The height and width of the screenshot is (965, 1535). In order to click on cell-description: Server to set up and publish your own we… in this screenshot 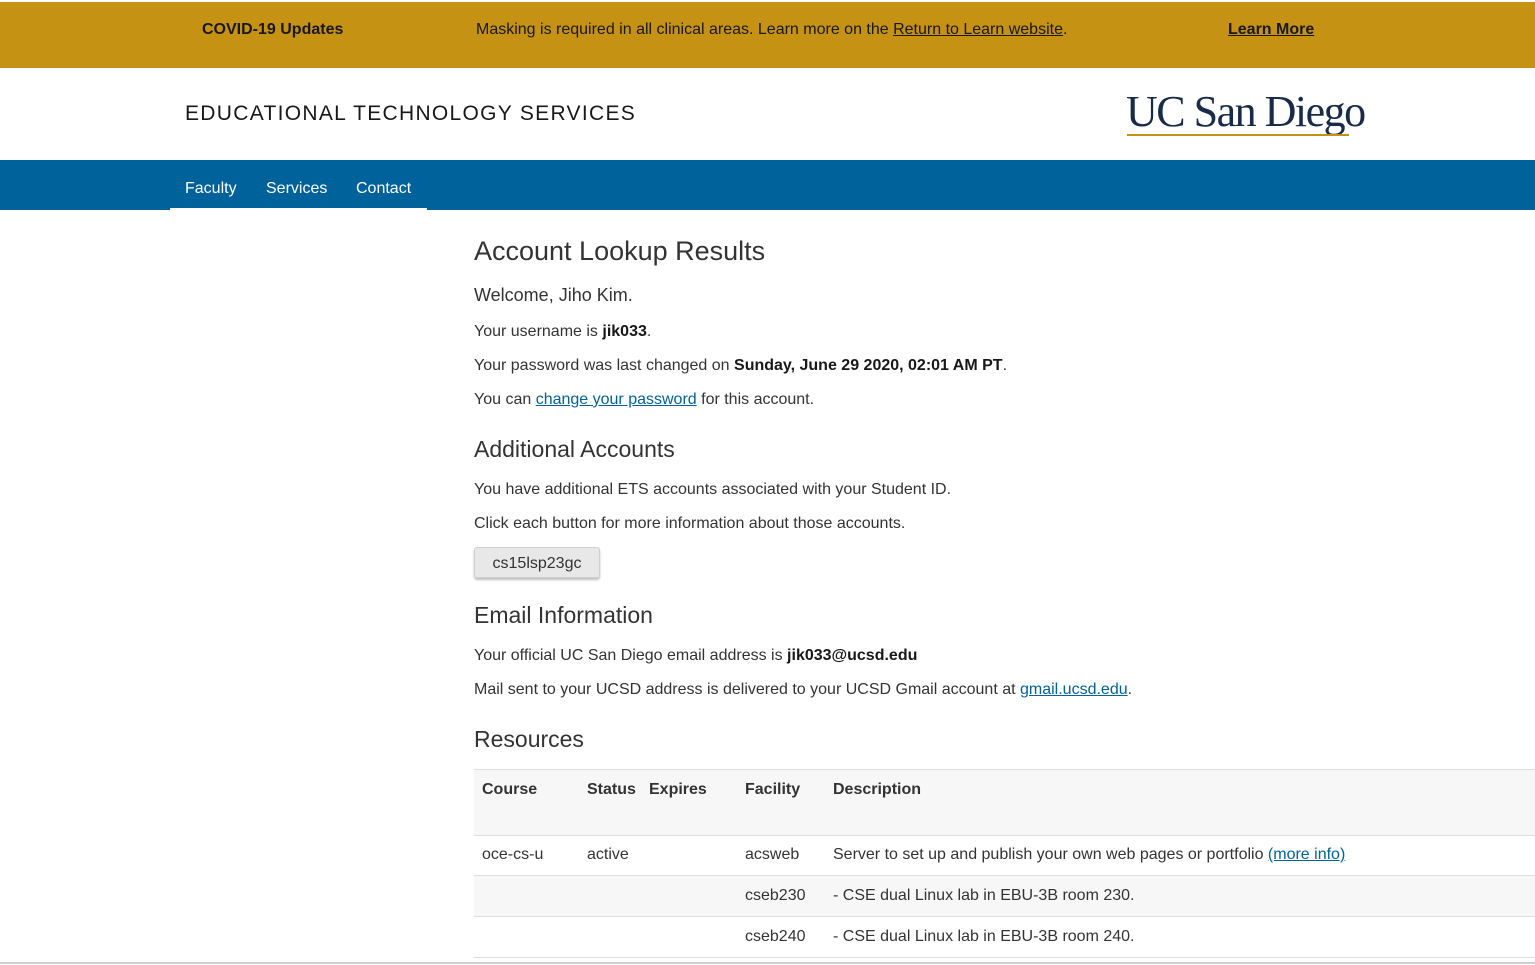, I will do `click(1089, 855)`.